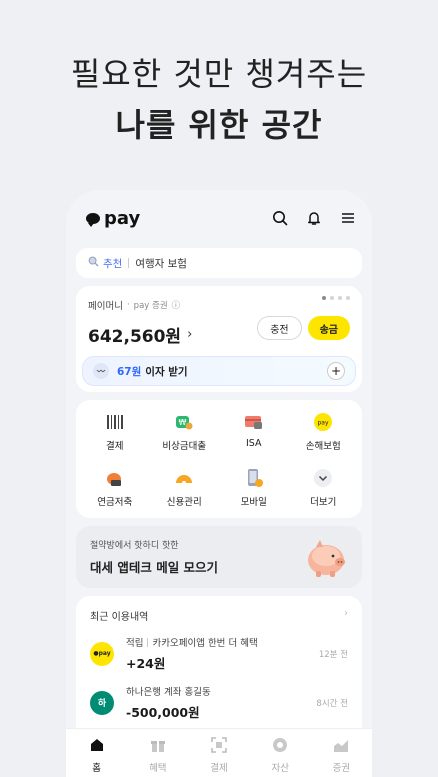 The width and height of the screenshot is (438, 777). Describe the element at coordinates (219, 557) in the screenshot. I see `promo-banner: 절약방에서 핫하디 핫한 대세 앱테크 메일 모으기` at that location.